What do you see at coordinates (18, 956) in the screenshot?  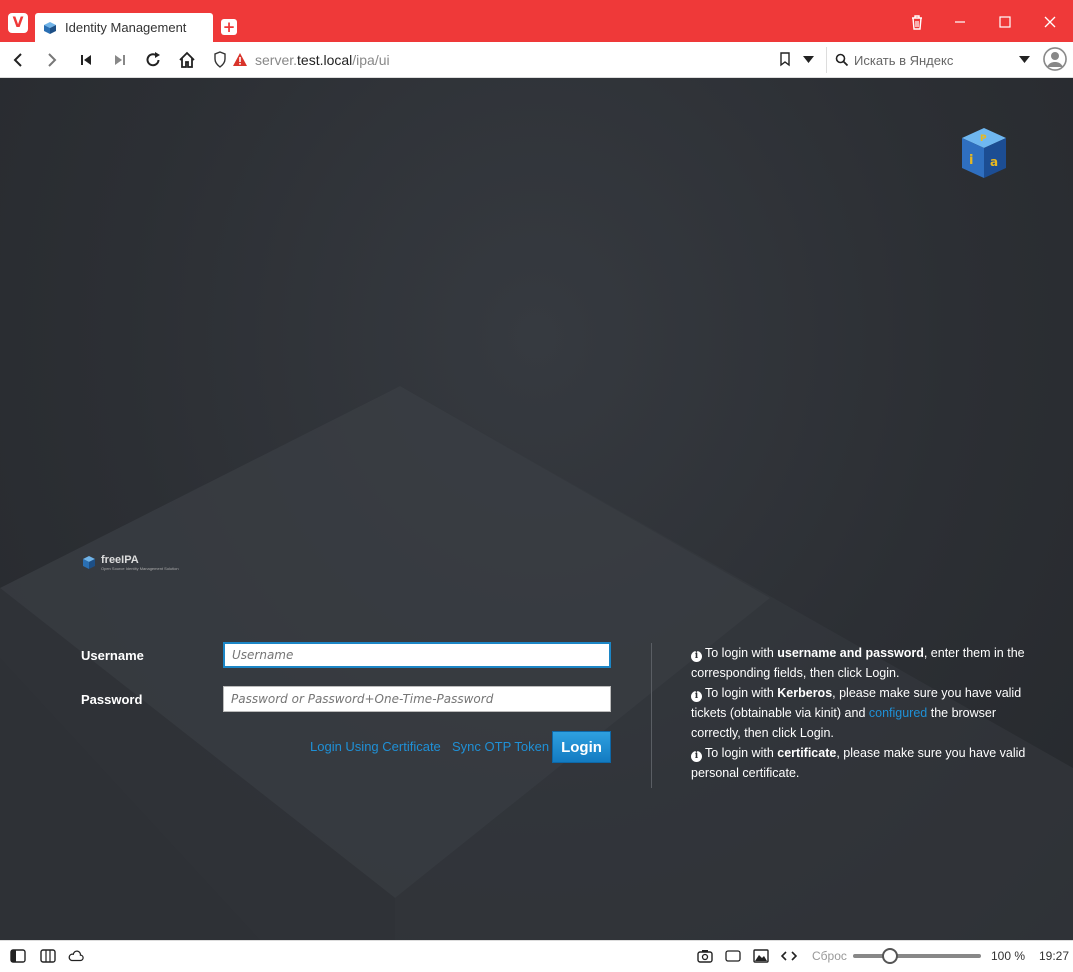 I see `panel-toggle-icon` at bounding box center [18, 956].